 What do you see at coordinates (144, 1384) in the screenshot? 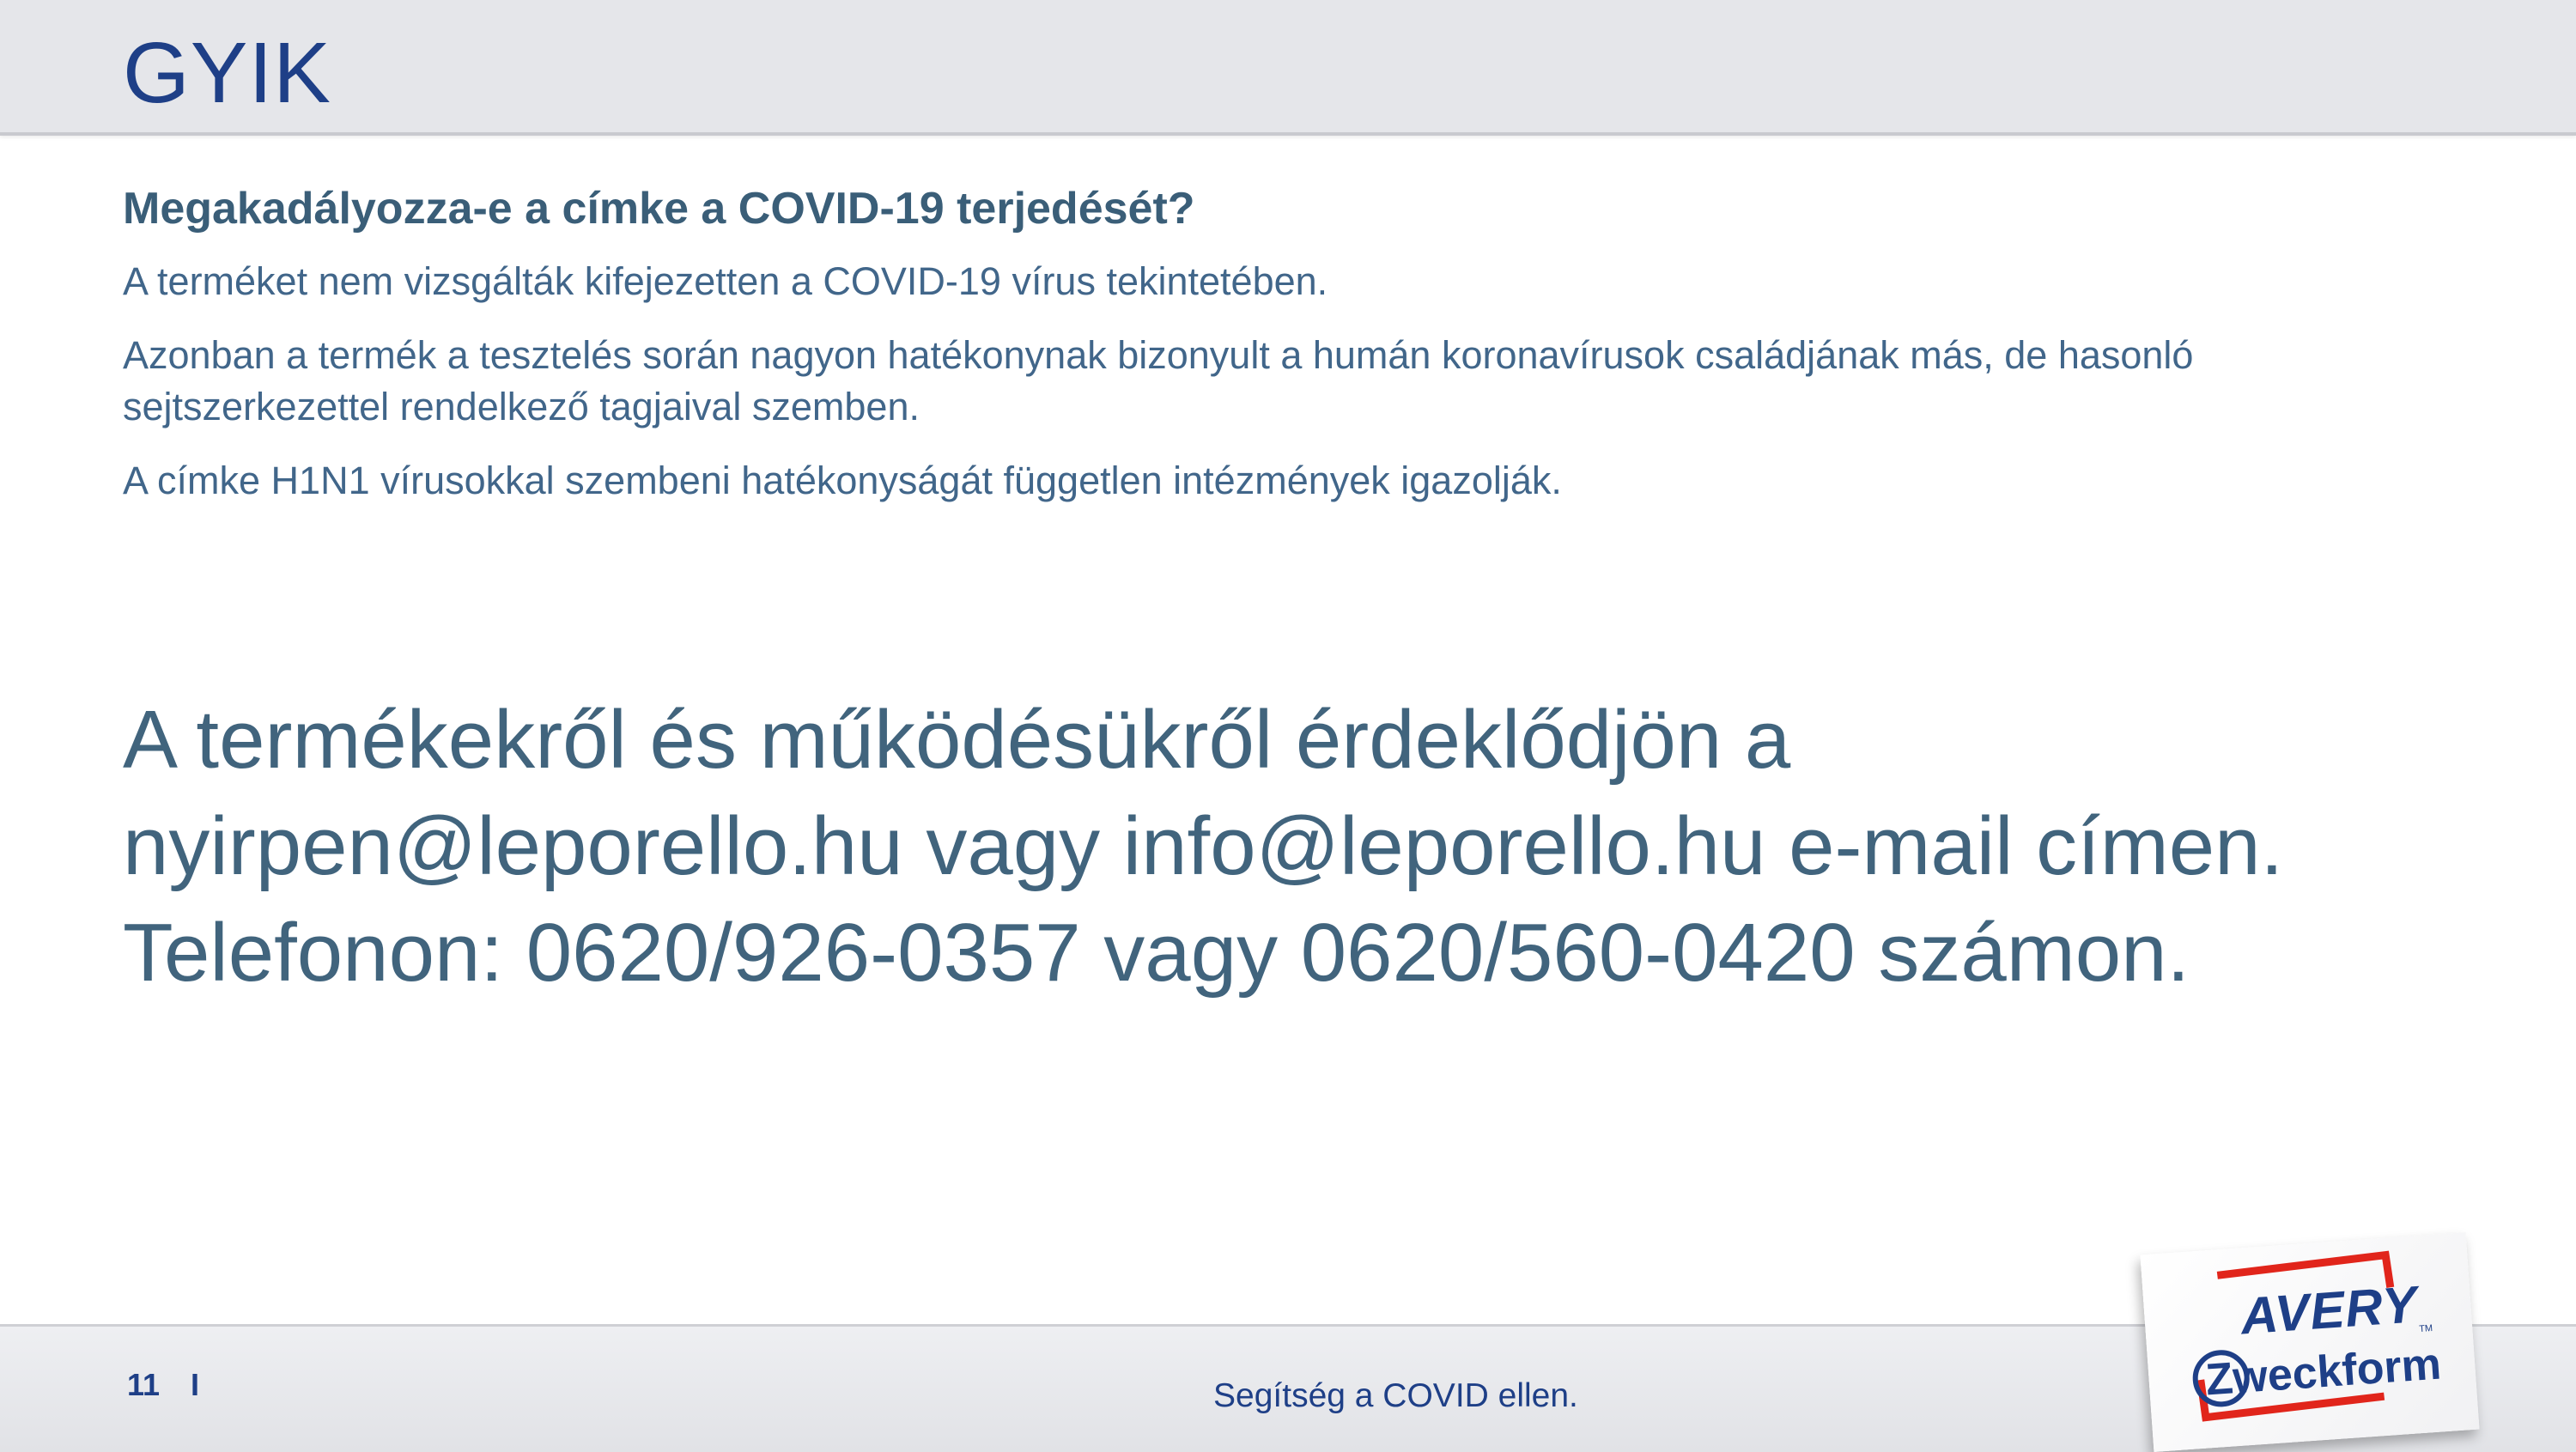
I see `page-number: 11` at bounding box center [144, 1384].